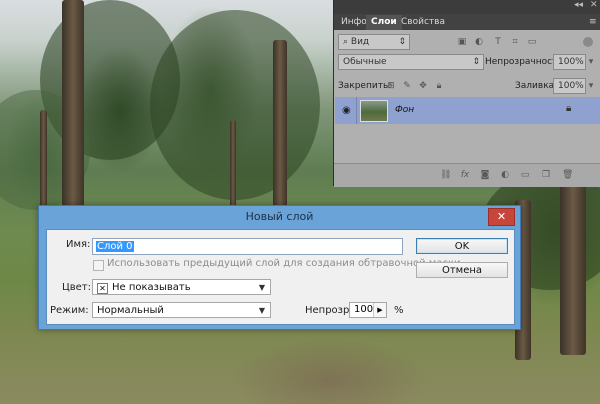 Image resolution: width=600 pixels, height=404 pixels. What do you see at coordinates (423, 86) in the screenshot?
I see `lock-position-icon: ✥` at bounding box center [423, 86].